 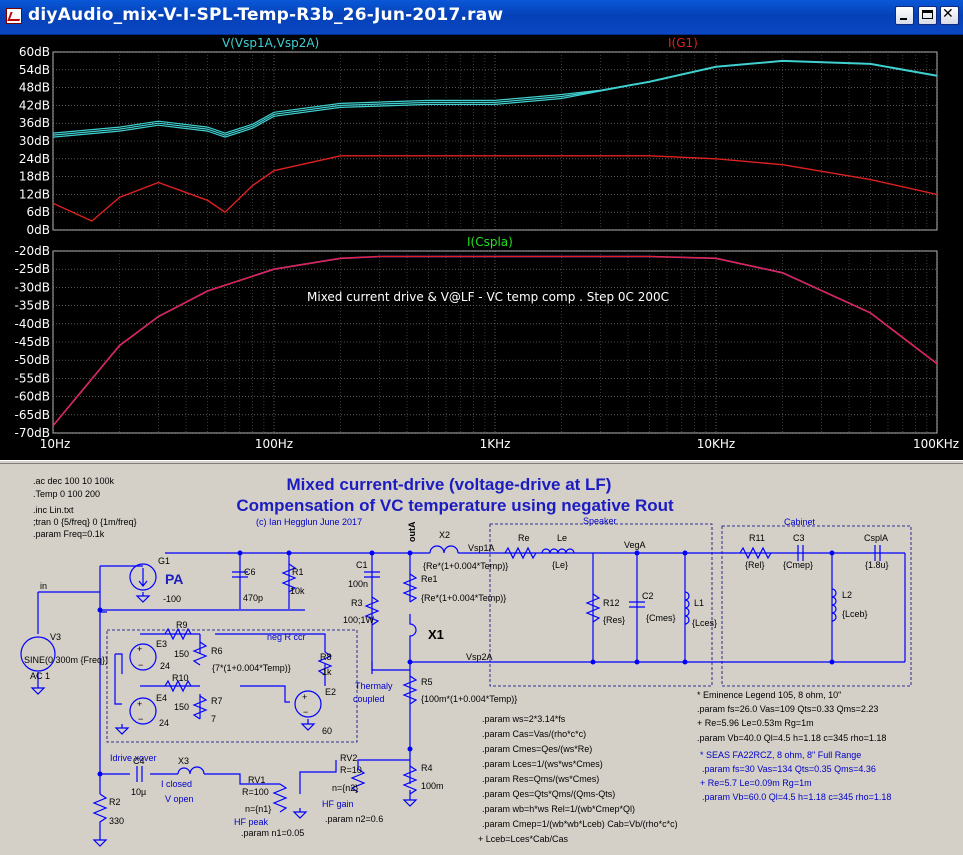 I want to click on svg-text: .param Qes=Qts*Qms/(Qms-Qts), so click(x=548, y=794).